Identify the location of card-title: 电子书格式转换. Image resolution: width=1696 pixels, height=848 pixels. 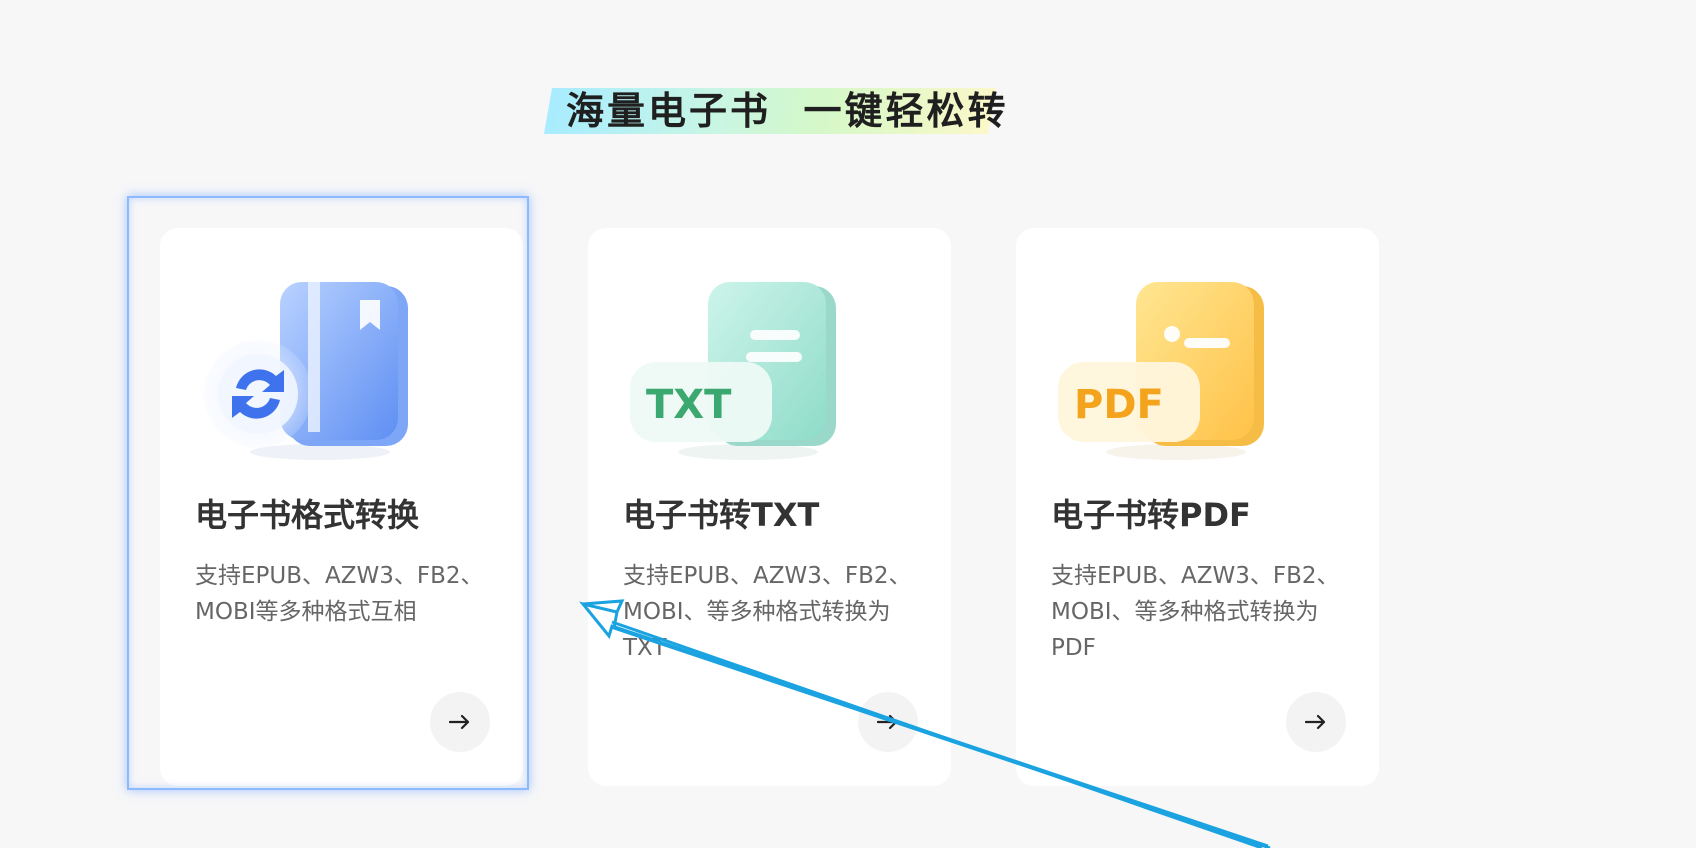
(307, 515).